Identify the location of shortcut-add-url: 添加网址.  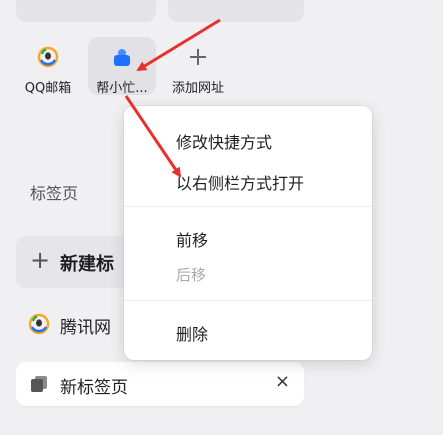
(198, 66).